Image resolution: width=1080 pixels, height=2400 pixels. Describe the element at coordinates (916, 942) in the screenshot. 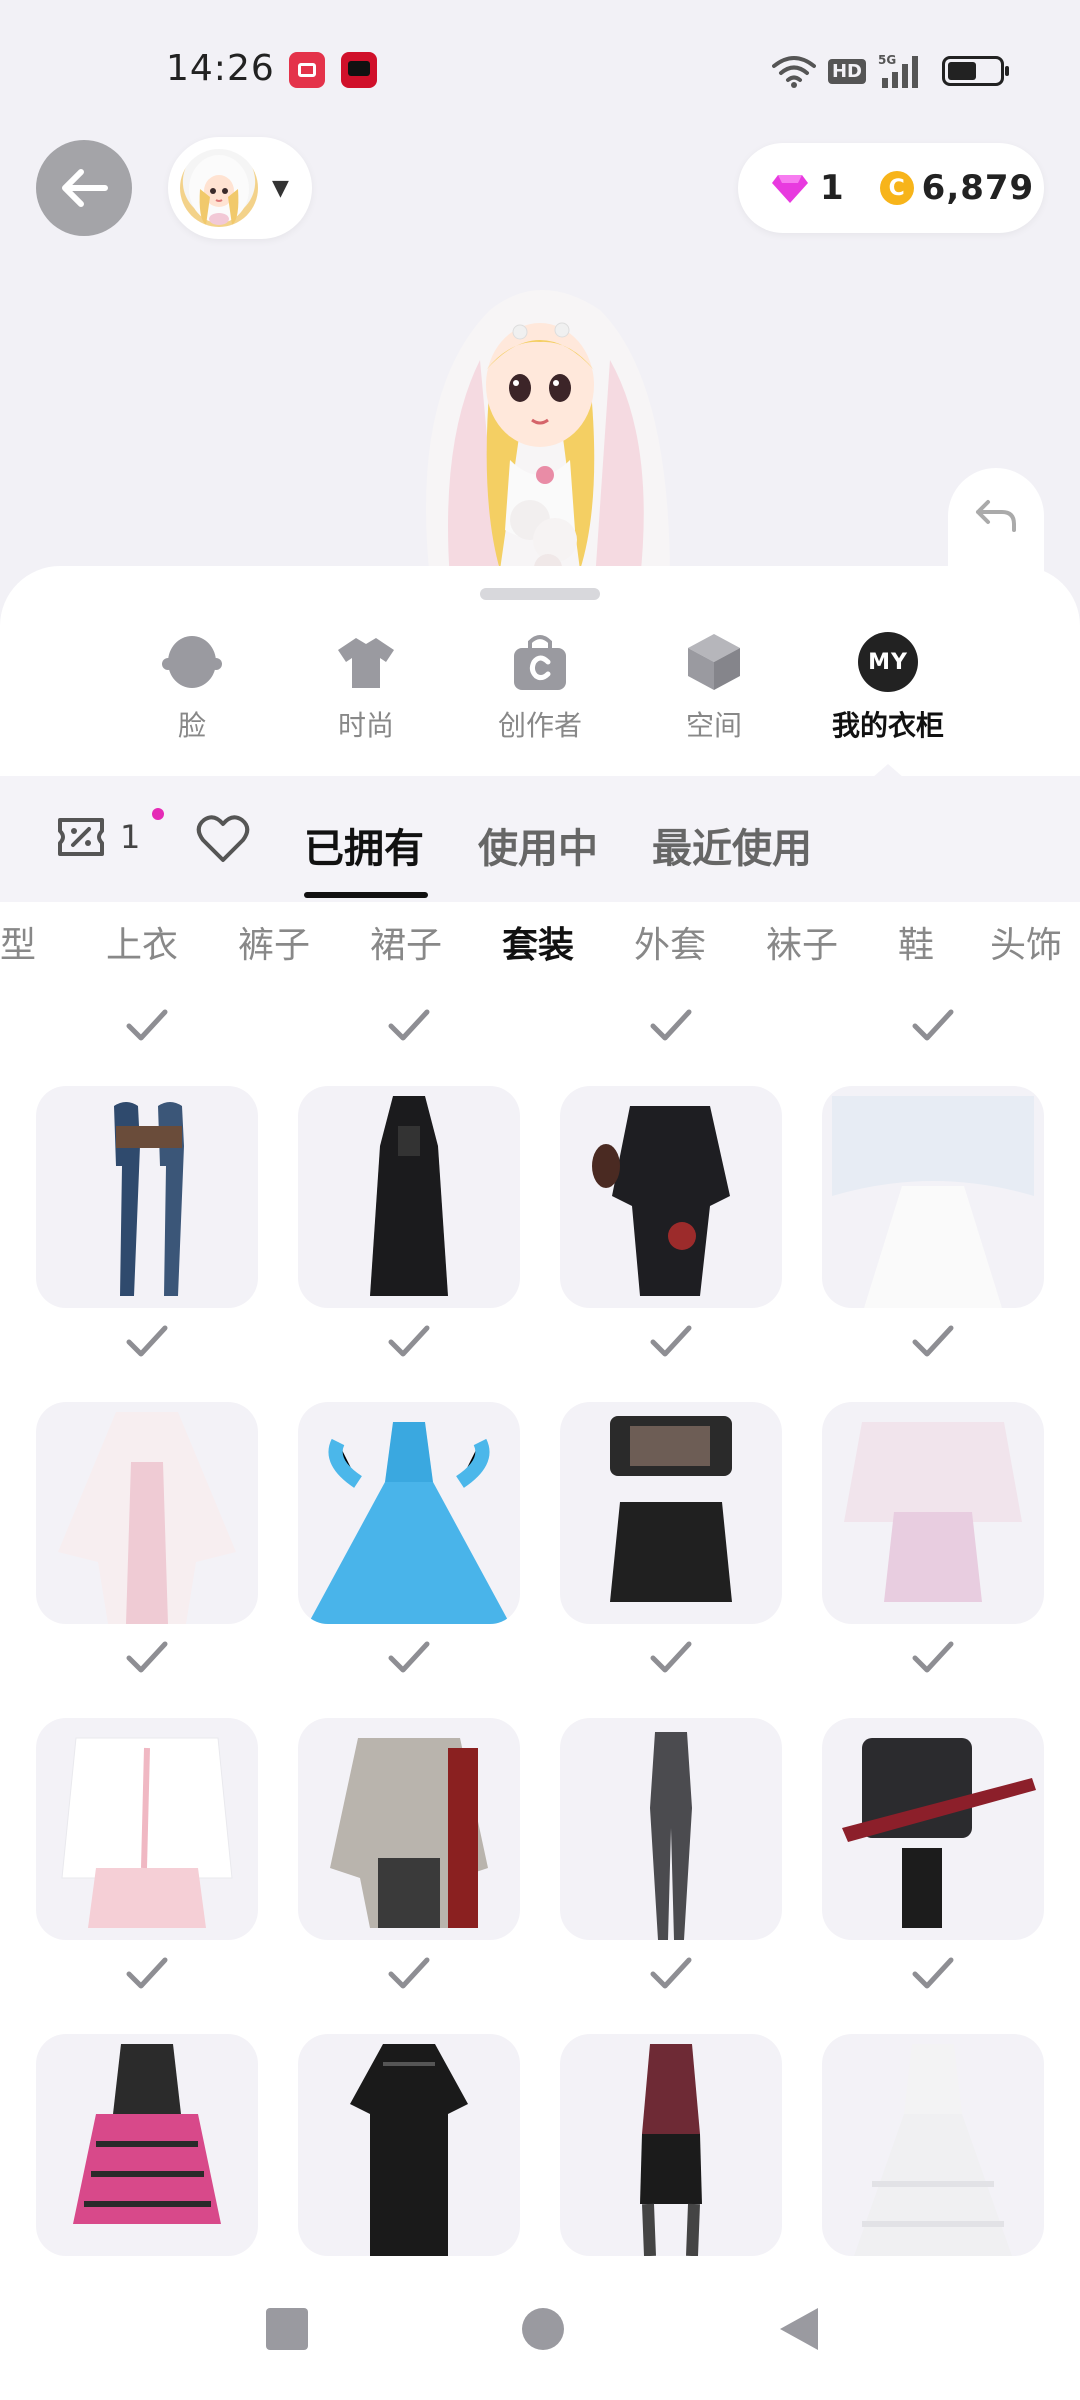

I see `sub-tab-shoes: 鞋` at that location.